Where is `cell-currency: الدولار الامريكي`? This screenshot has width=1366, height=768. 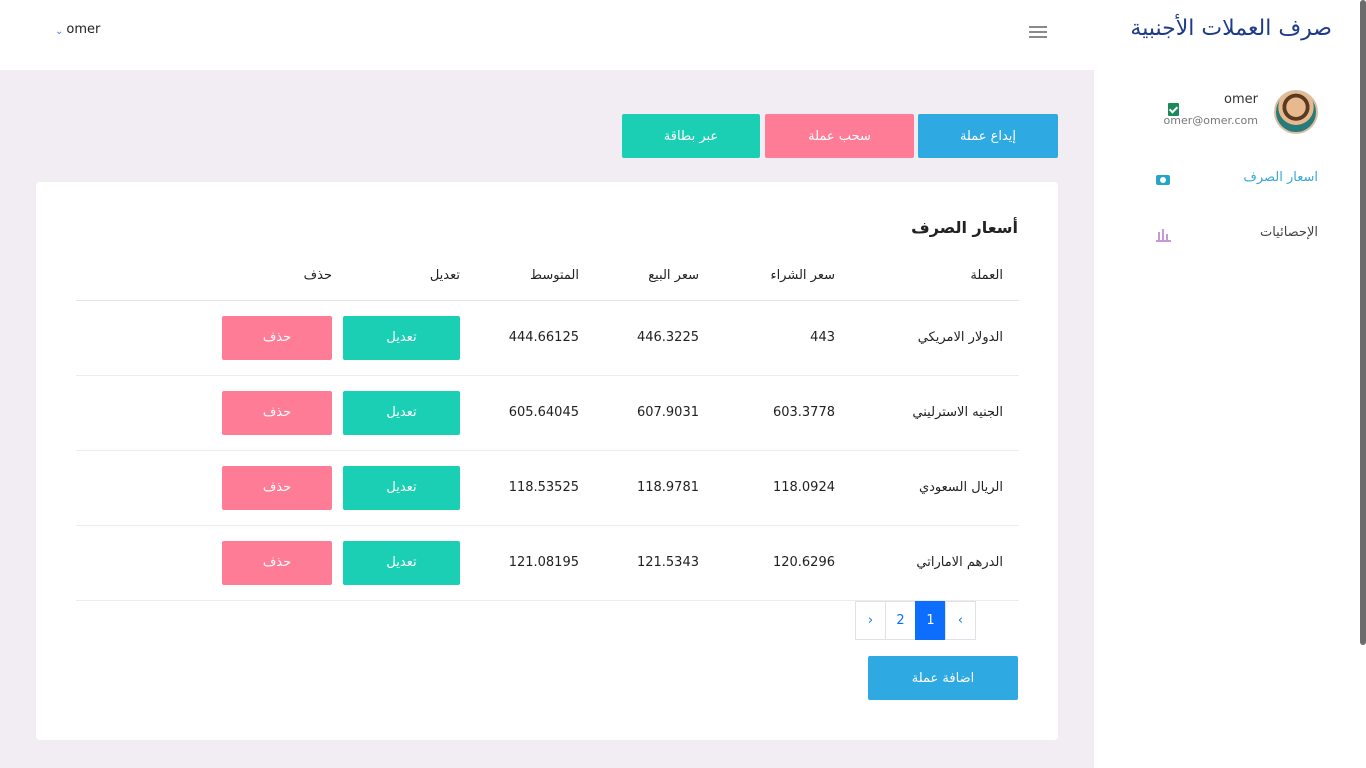 cell-currency: الدولار الامريكي is located at coordinates (927, 338).